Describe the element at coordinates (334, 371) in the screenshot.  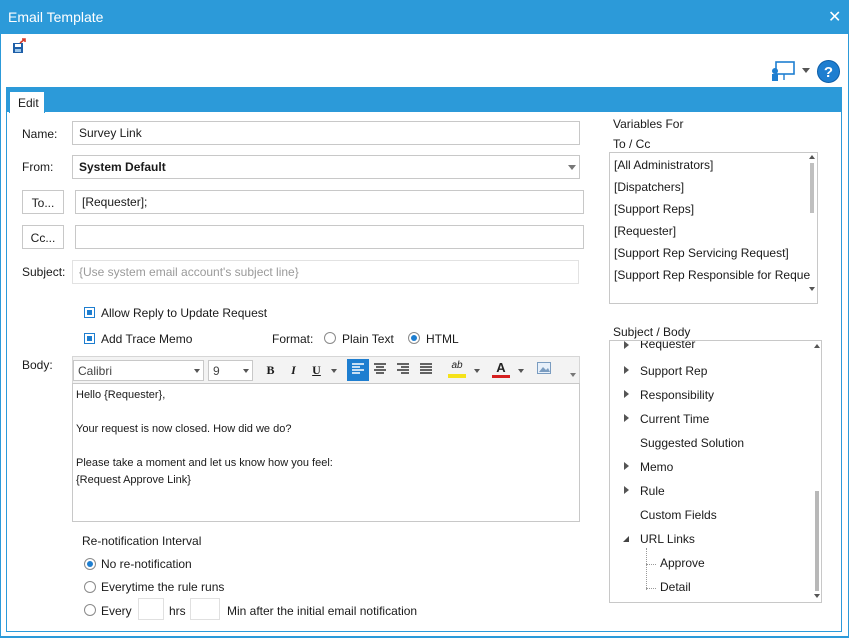
I see `underline-dropdown-icon` at that location.